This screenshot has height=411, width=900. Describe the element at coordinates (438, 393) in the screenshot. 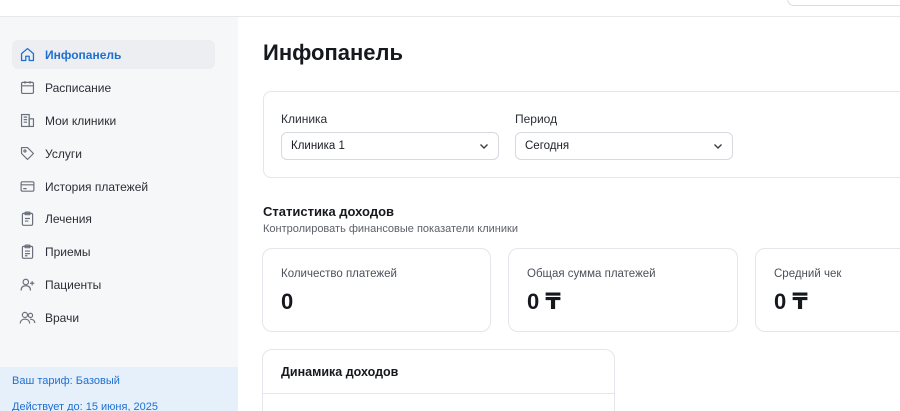

I see `divider` at that location.